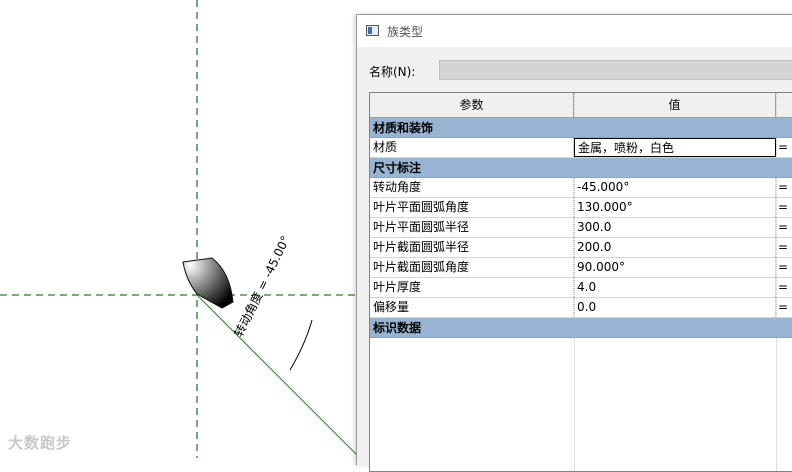  Describe the element at coordinates (581, 128) in the screenshot. I see `group-header-materials: 材质和装饰` at that location.